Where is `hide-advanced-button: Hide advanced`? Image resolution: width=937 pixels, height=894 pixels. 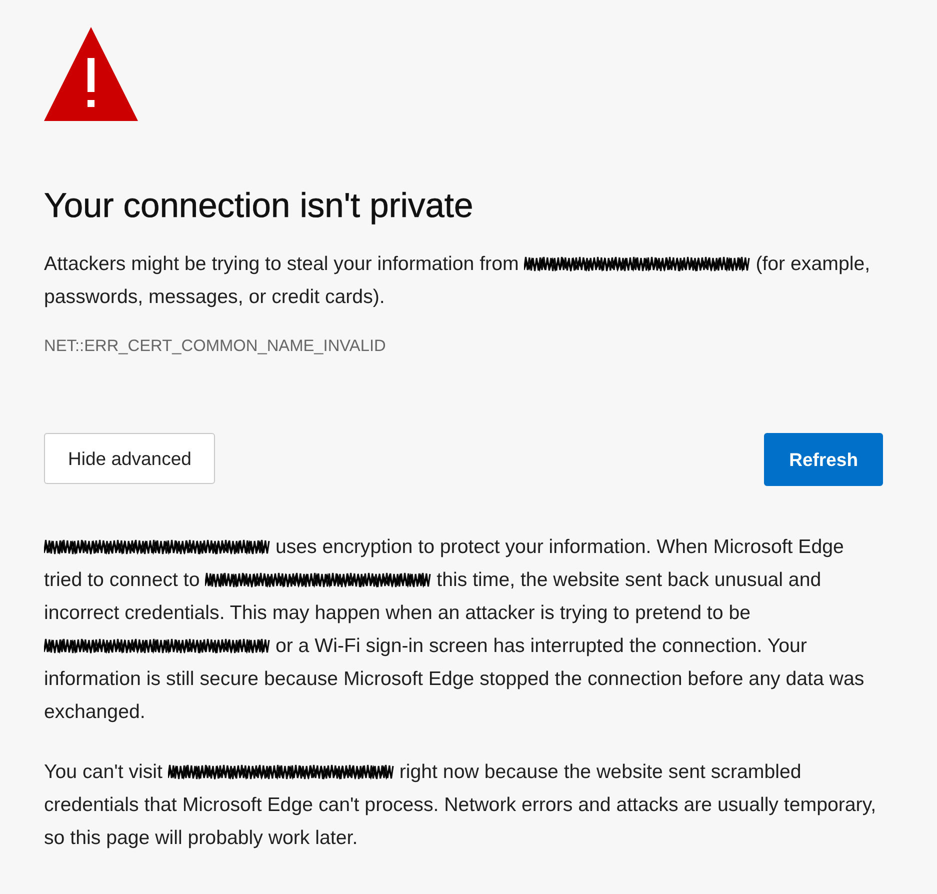 hide-advanced-button: Hide advanced is located at coordinates (130, 458).